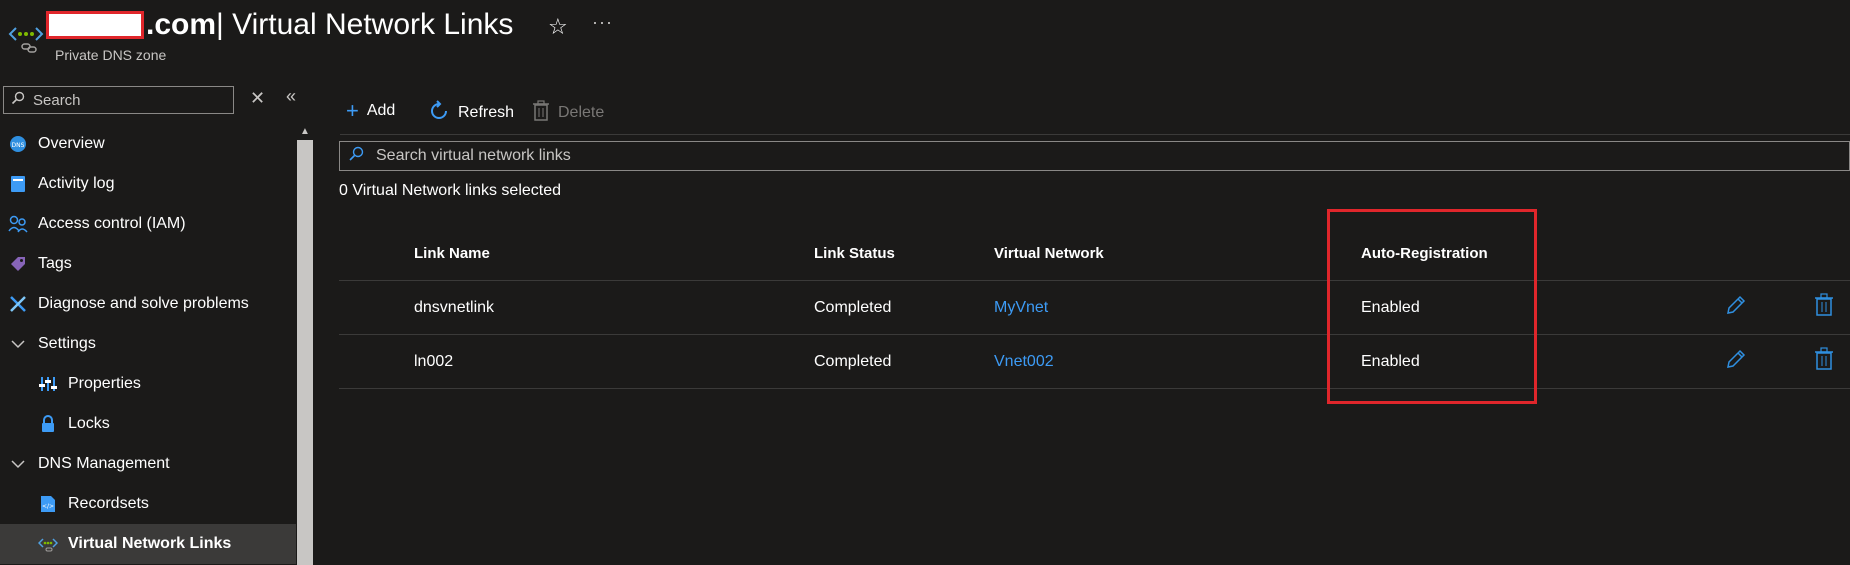 This screenshot has width=1850, height=565. What do you see at coordinates (486, 112) in the screenshot?
I see `refresh-label: Refresh` at bounding box center [486, 112].